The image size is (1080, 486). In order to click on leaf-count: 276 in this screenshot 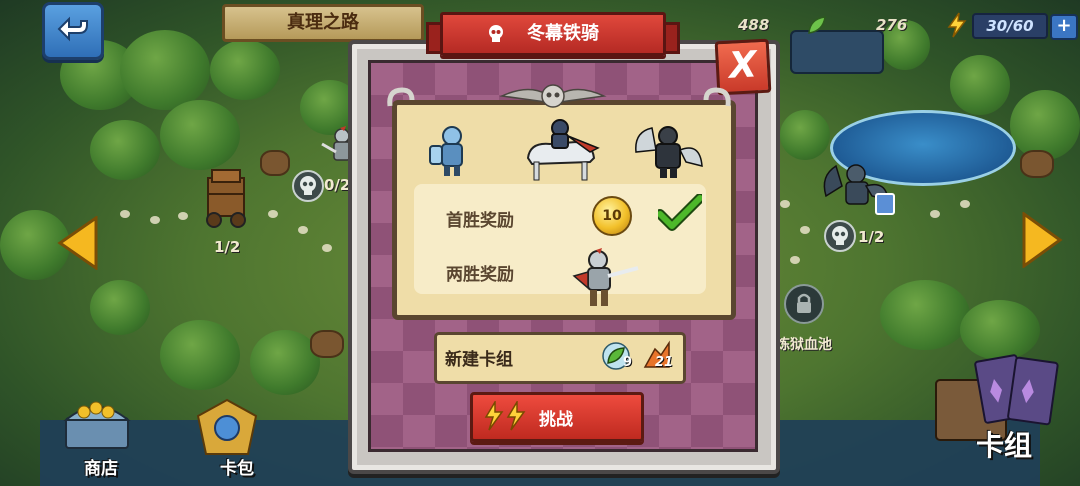, I will do `click(892, 25)`.